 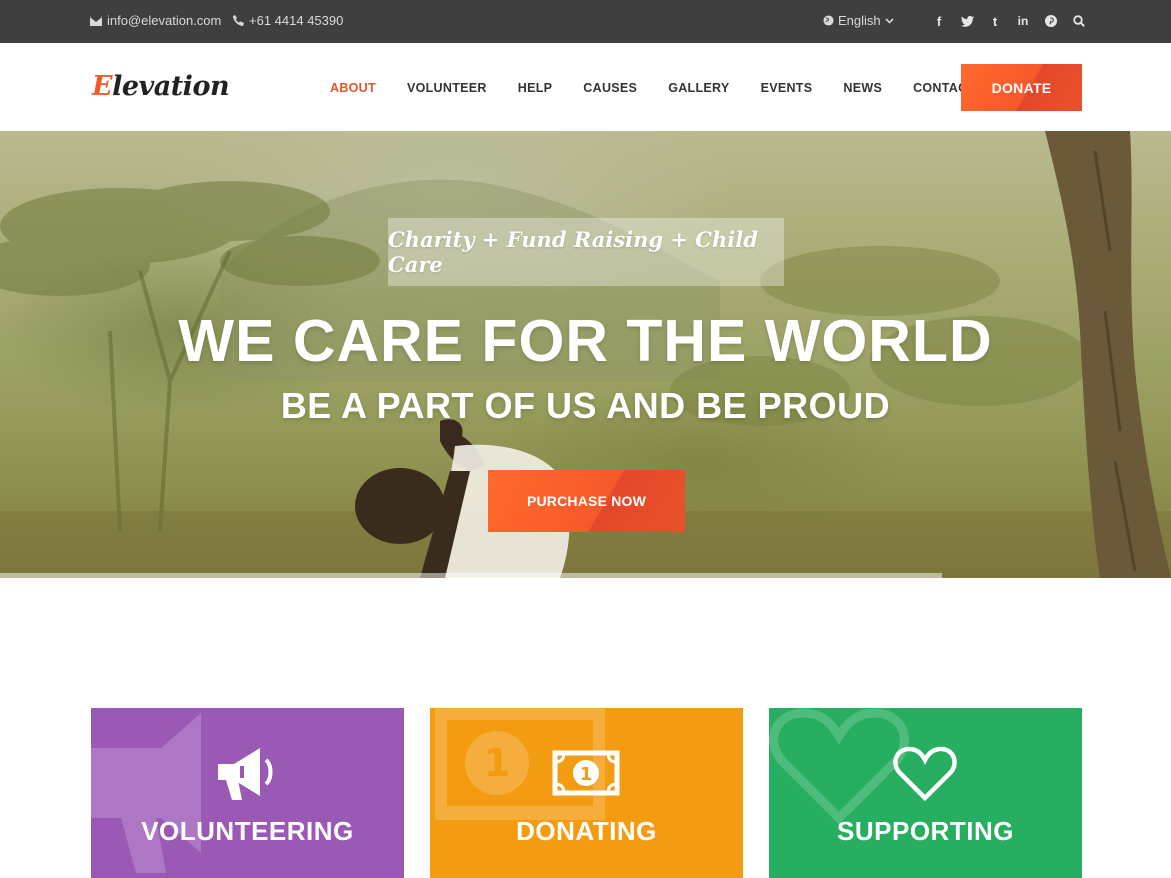 What do you see at coordinates (238, 20) in the screenshot?
I see `phone-icon` at bounding box center [238, 20].